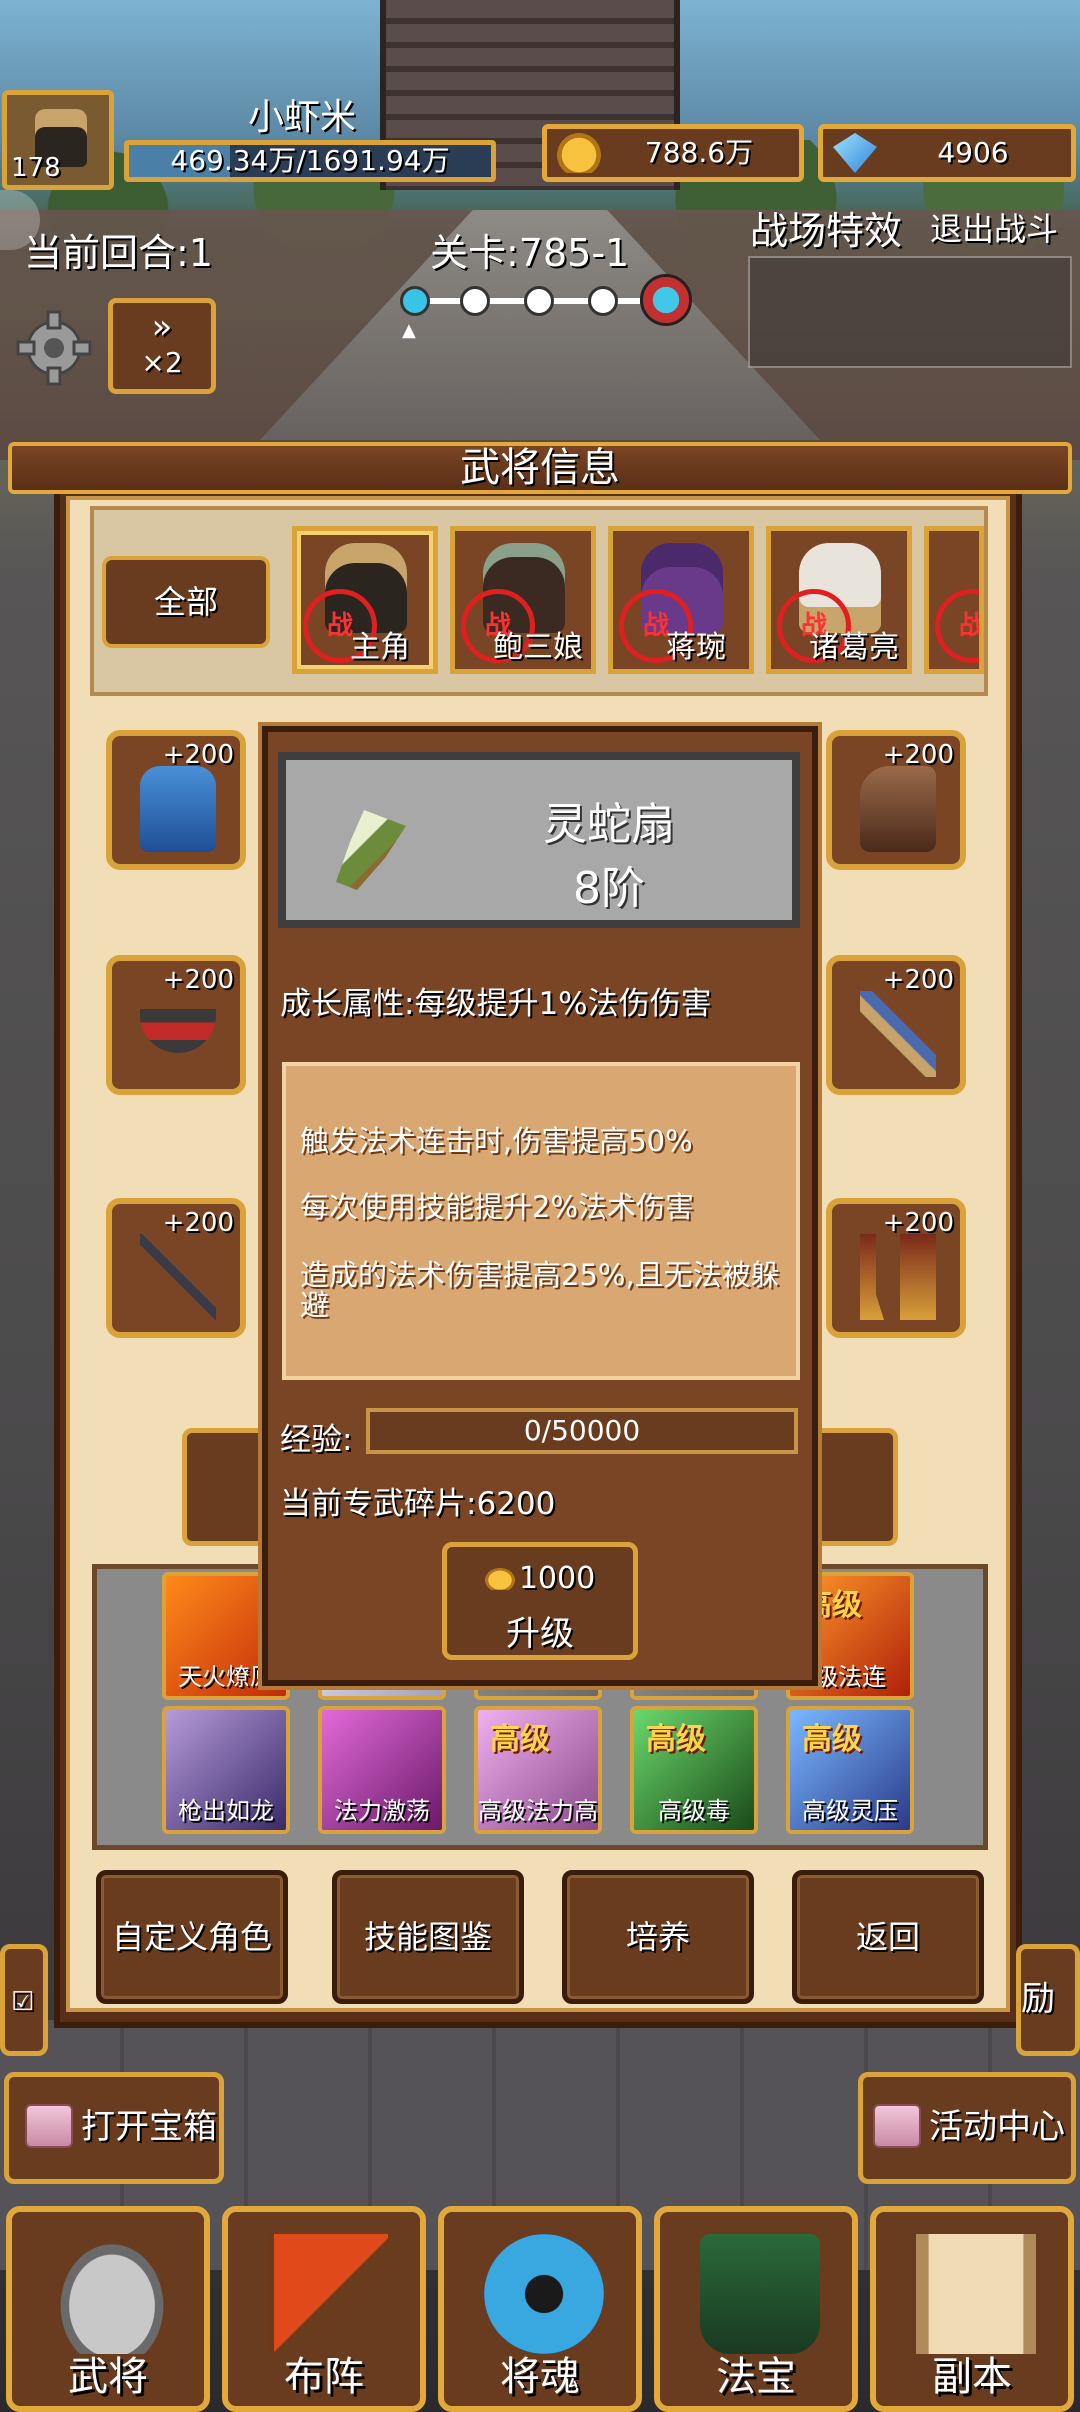  I want to click on open-chest-button: 打开宝箱, so click(114, 2128).